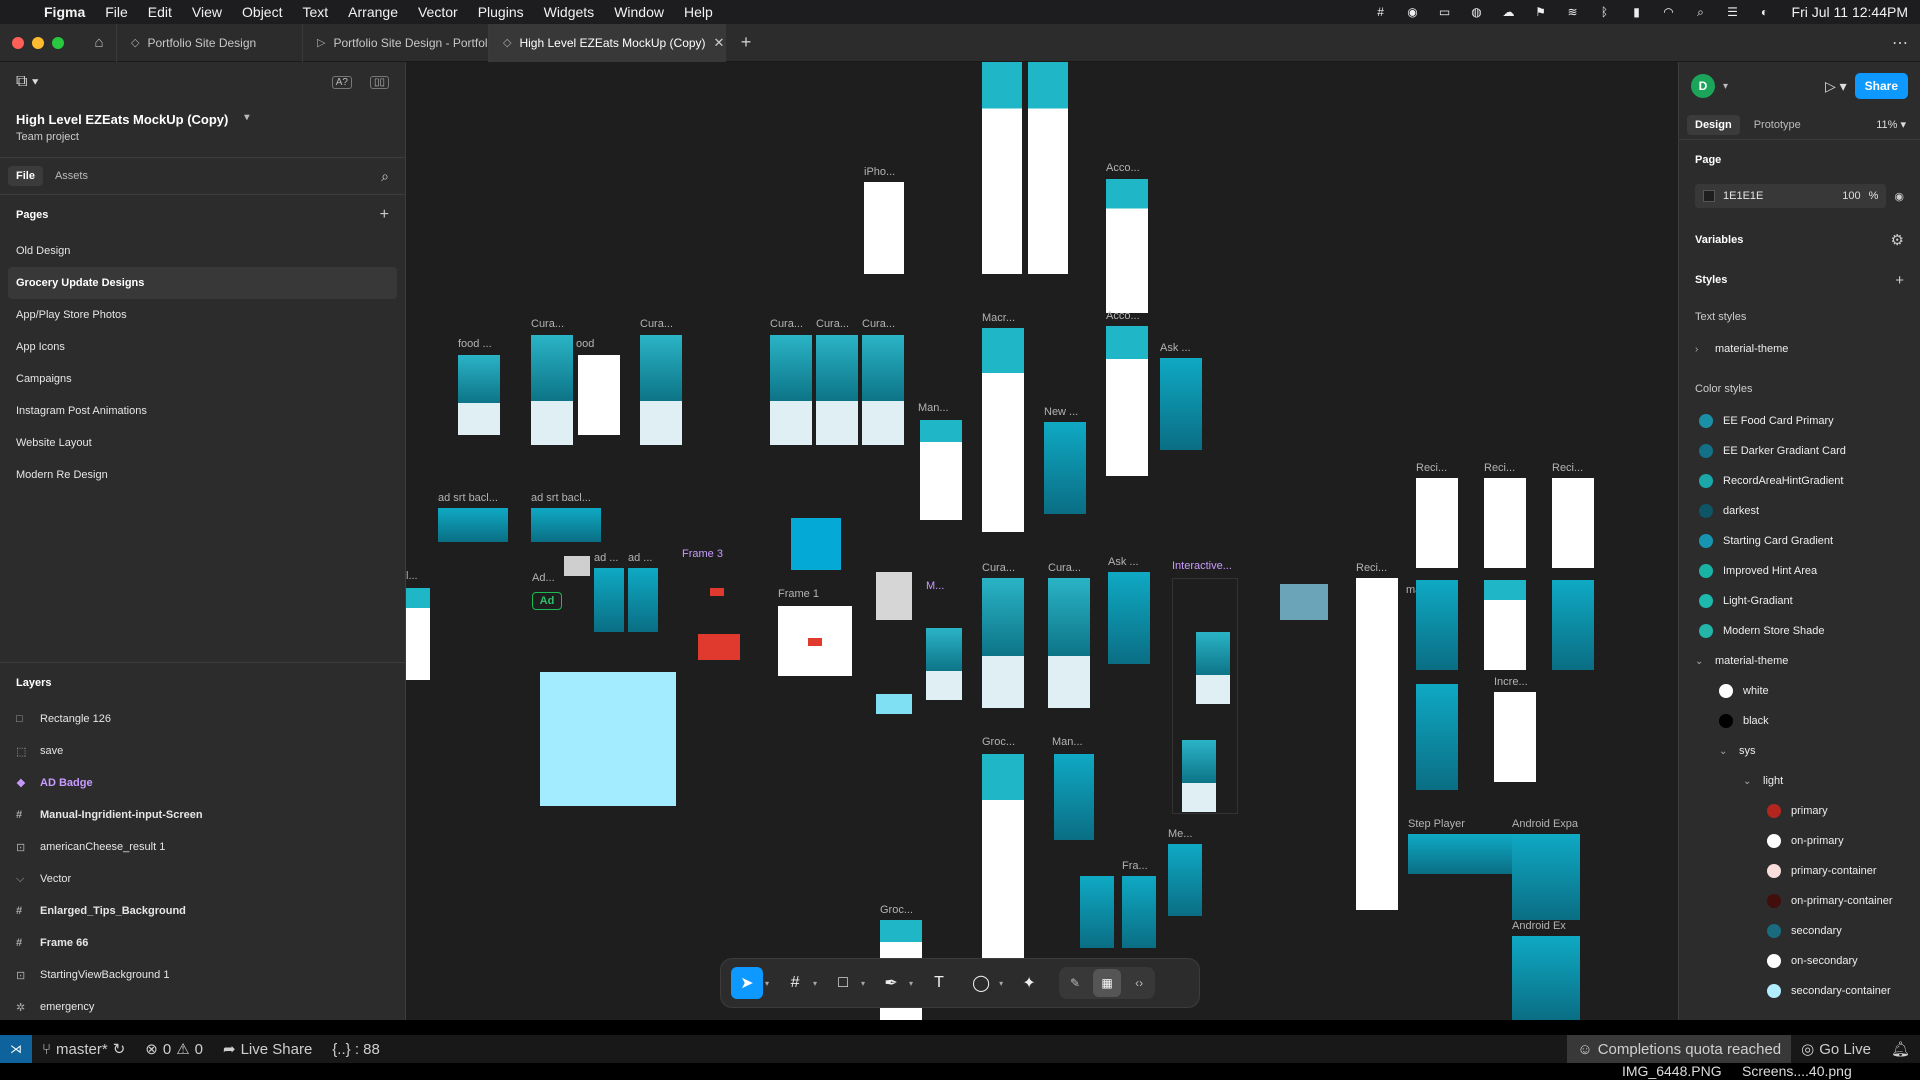 The height and width of the screenshot is (1080, 1920). I want to click on actions-tool-icon: ✦, so click(1029, 983).